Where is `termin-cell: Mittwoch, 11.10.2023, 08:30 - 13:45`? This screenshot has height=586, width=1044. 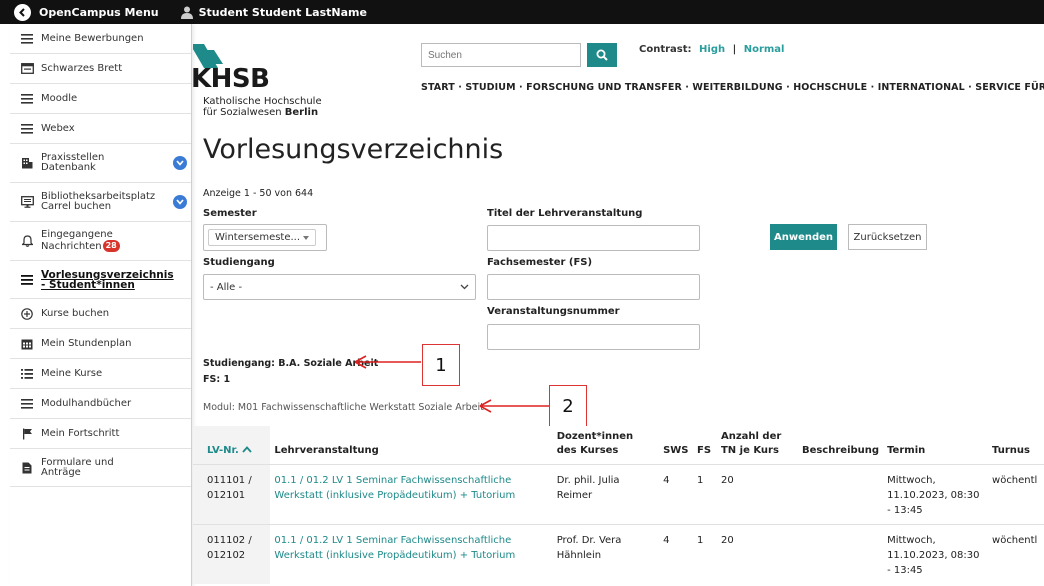 termin-cell: Mittwoch, 11.10.2023, 08:30 - 13:45 is located at coordinates (936, 554).